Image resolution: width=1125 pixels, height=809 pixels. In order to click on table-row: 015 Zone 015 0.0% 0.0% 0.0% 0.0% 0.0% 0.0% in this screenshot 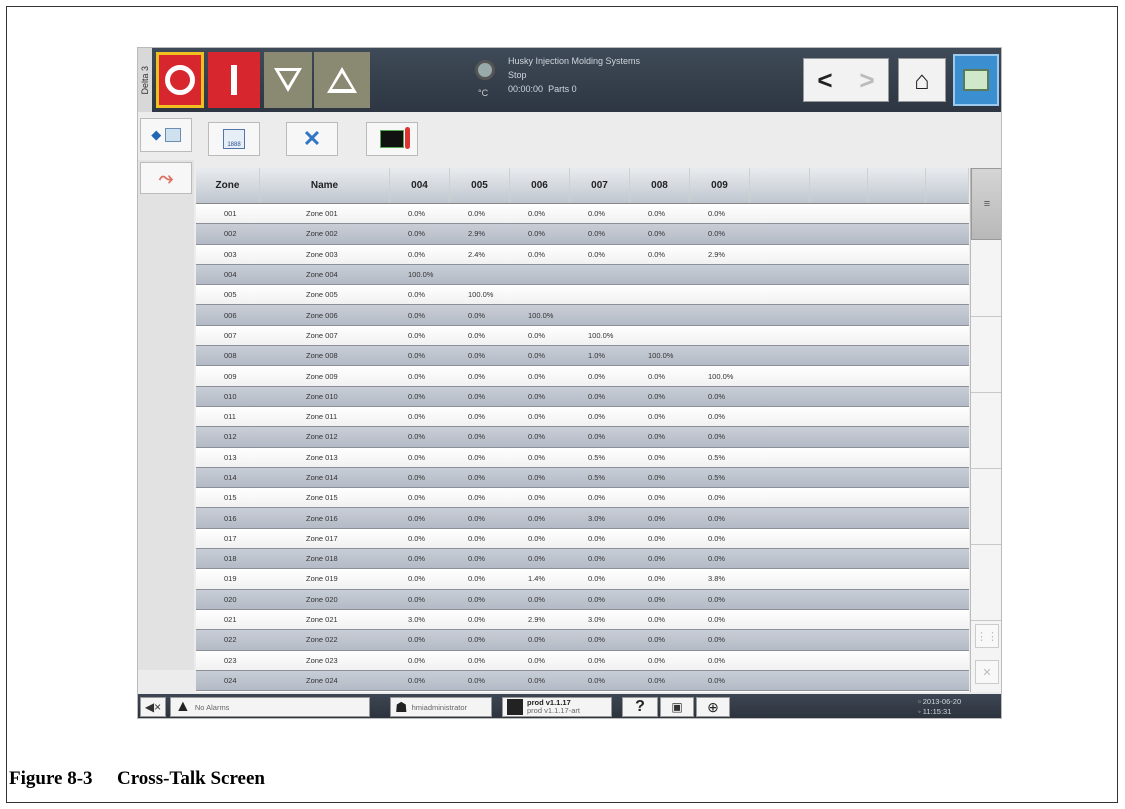, I will do `click(582, 498)`.